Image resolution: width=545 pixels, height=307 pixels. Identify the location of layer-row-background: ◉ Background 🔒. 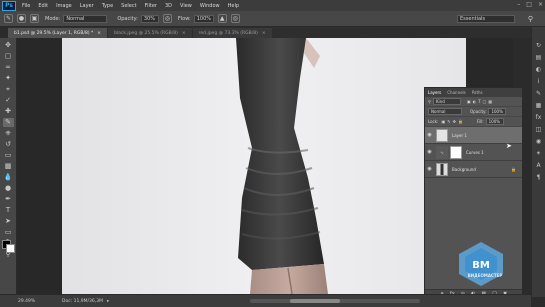
(473, 169).